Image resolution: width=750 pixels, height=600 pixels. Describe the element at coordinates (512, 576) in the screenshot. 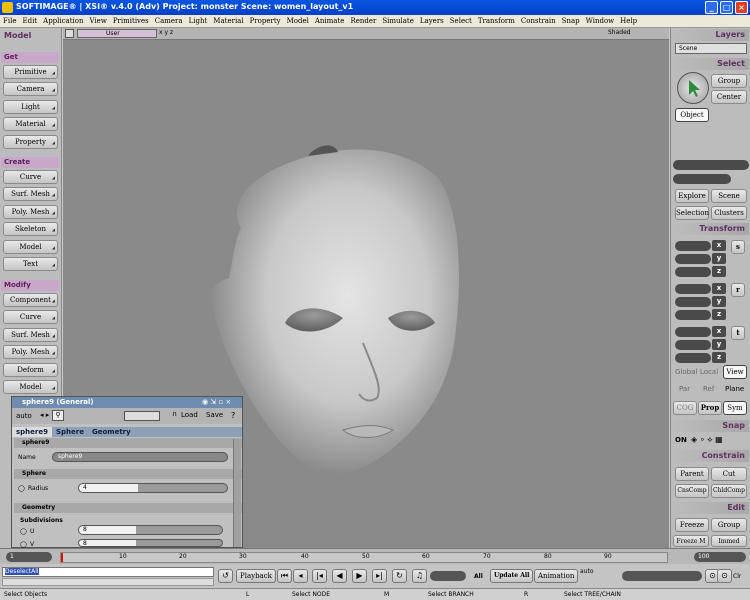

I see `update-all-button: Update All` at that location.